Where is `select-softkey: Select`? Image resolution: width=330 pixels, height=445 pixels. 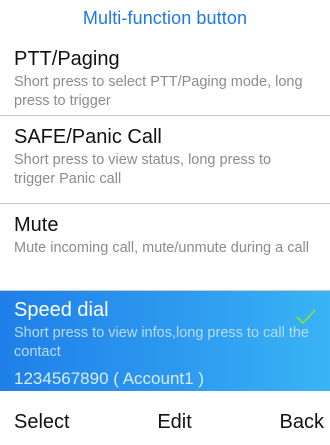 select-softkey: Select is located at coordinates (42, 422).